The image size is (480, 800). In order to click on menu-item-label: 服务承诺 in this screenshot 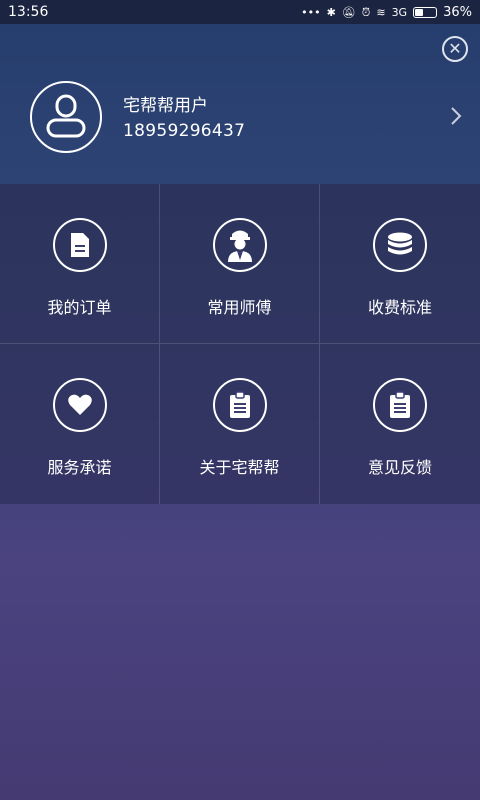, I will do `click(79, 467)`.